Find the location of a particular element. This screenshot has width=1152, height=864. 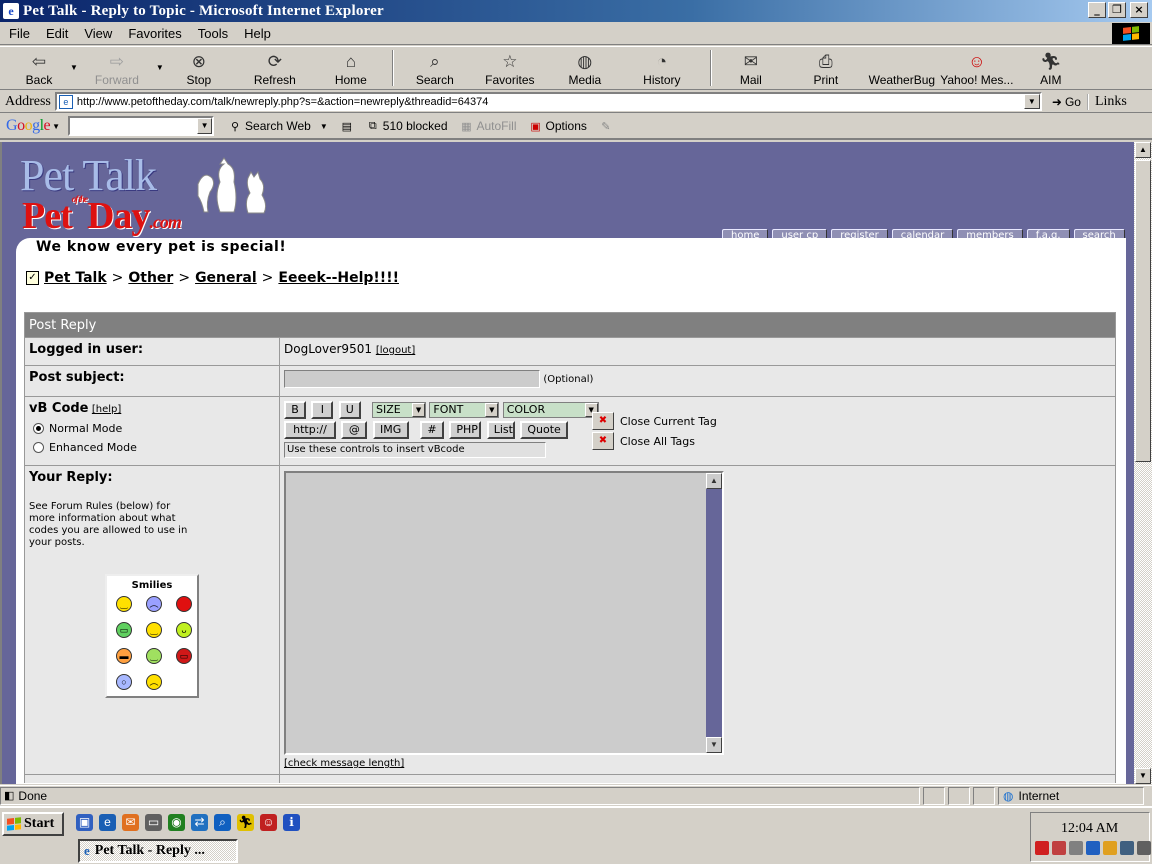

aim-quicklaunch-icon: 🏃︎ is located at coordinates (245, 822).